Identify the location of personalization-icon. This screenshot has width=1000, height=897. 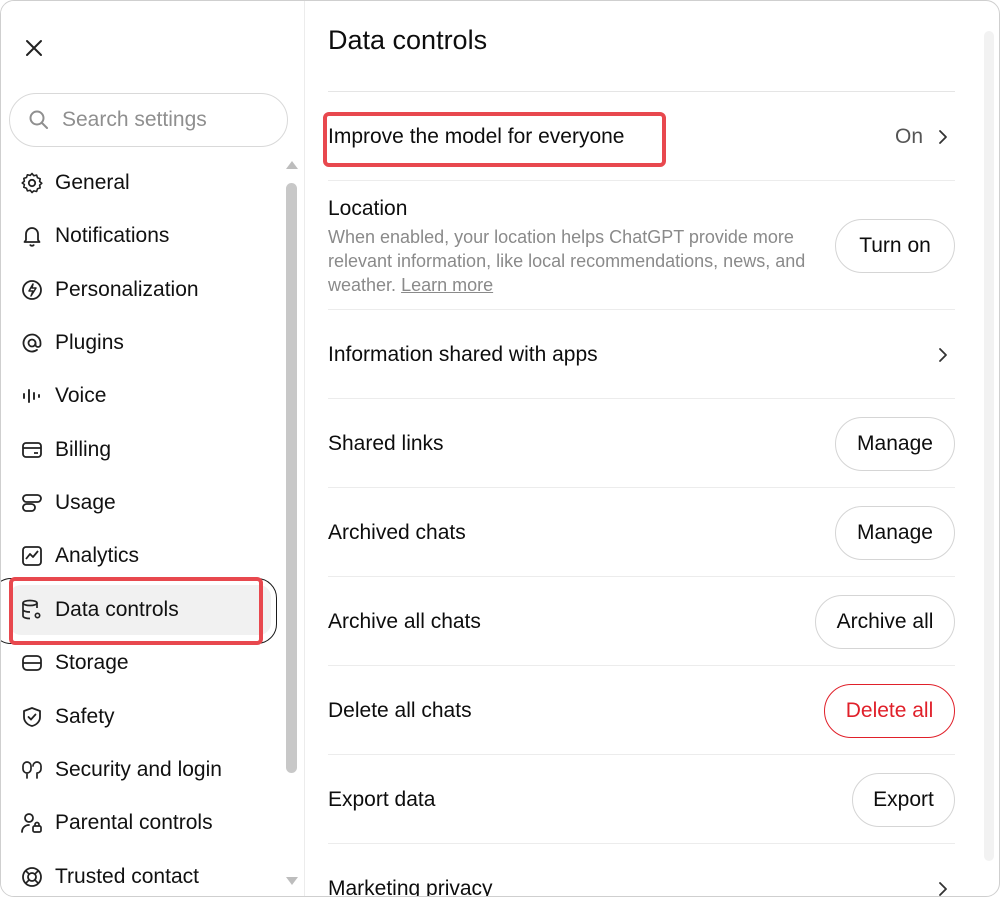
(32, 290).